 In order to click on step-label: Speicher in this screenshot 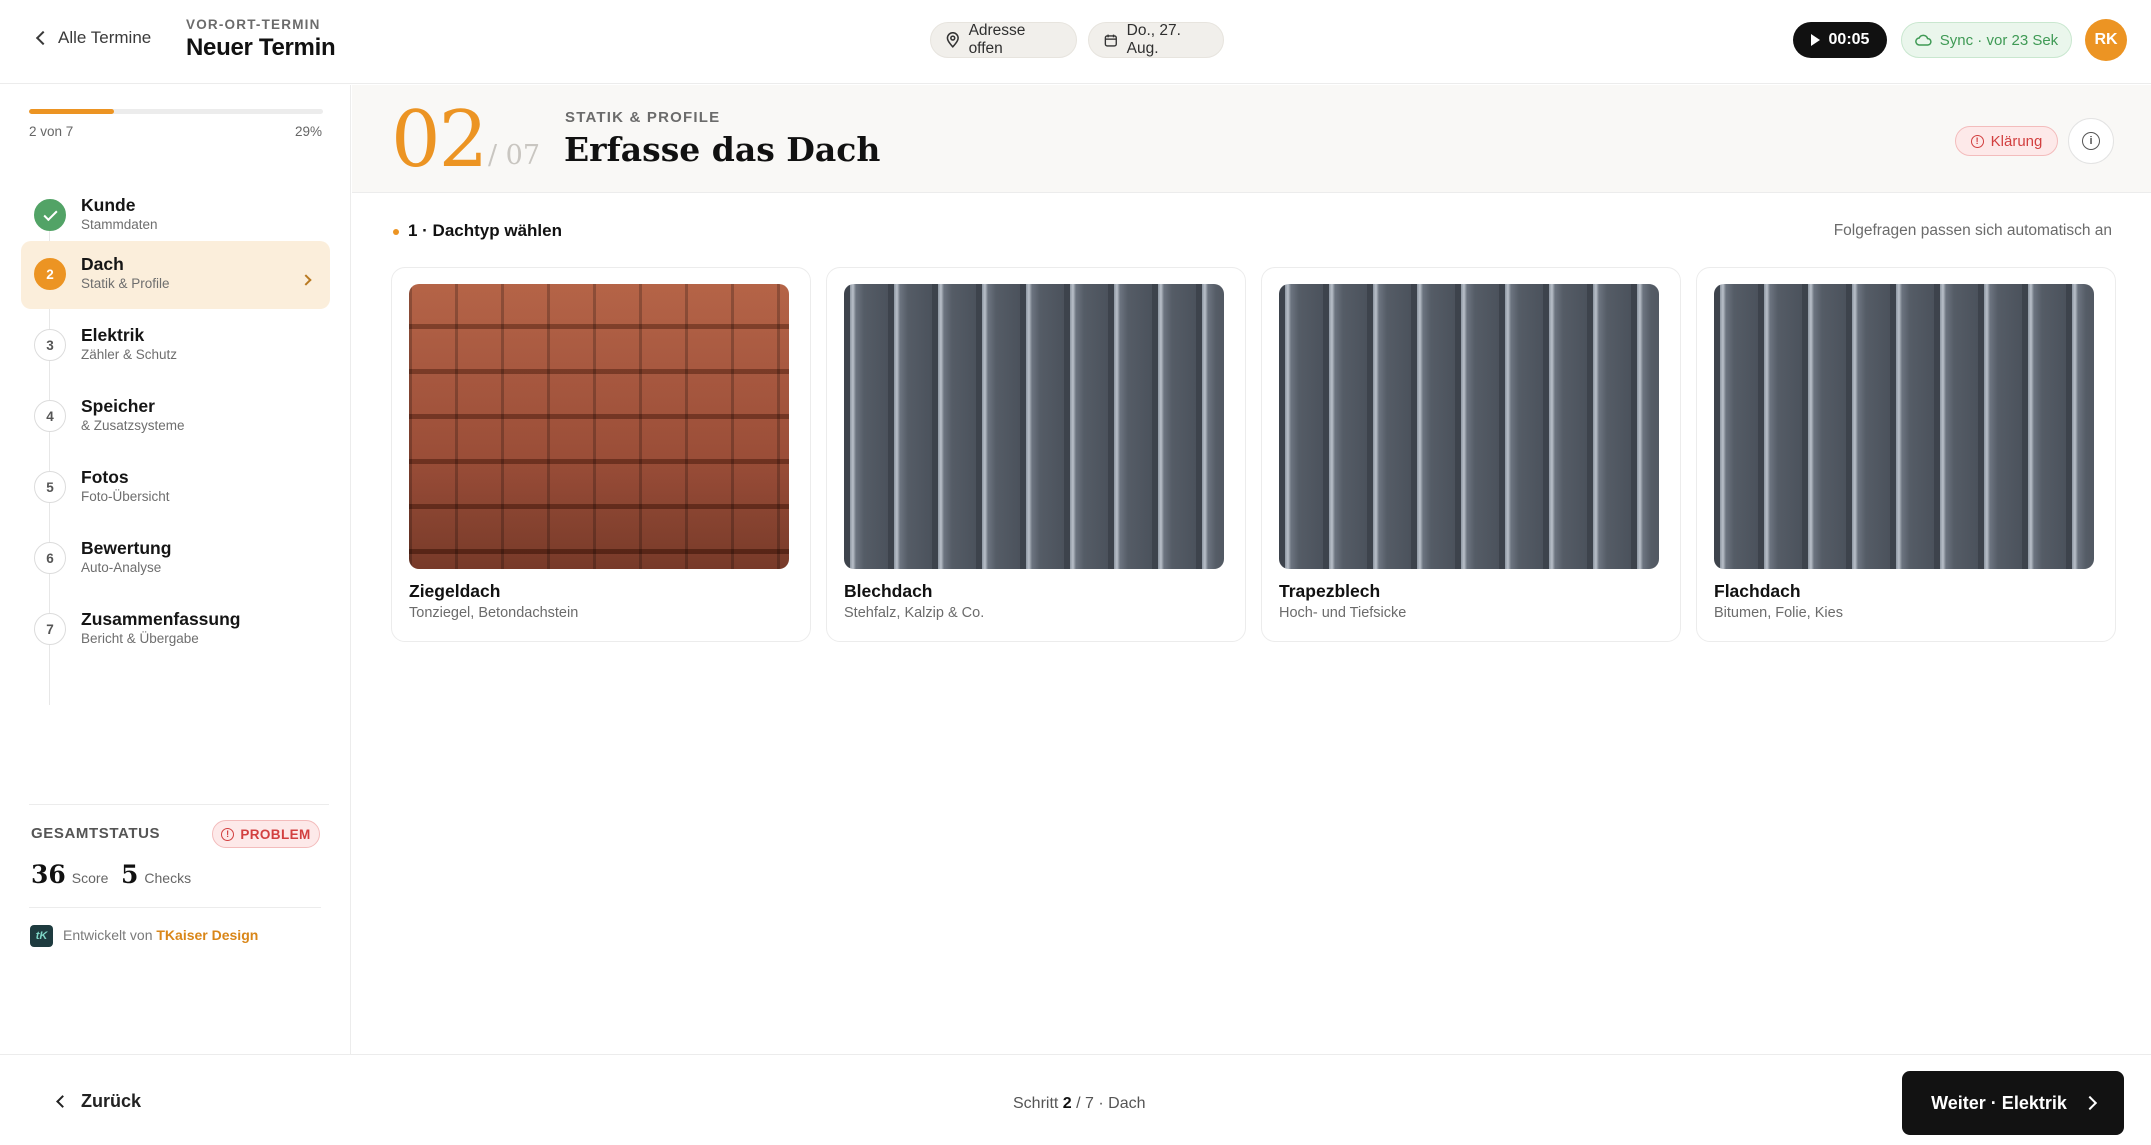, I will do `click(118, 406)`.